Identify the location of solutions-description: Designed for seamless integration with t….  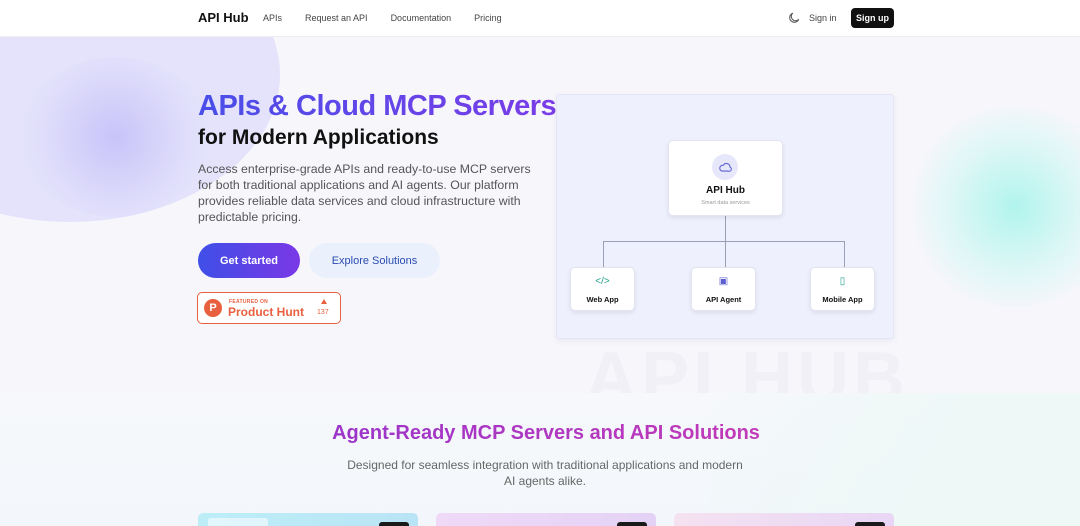
(545, 473).